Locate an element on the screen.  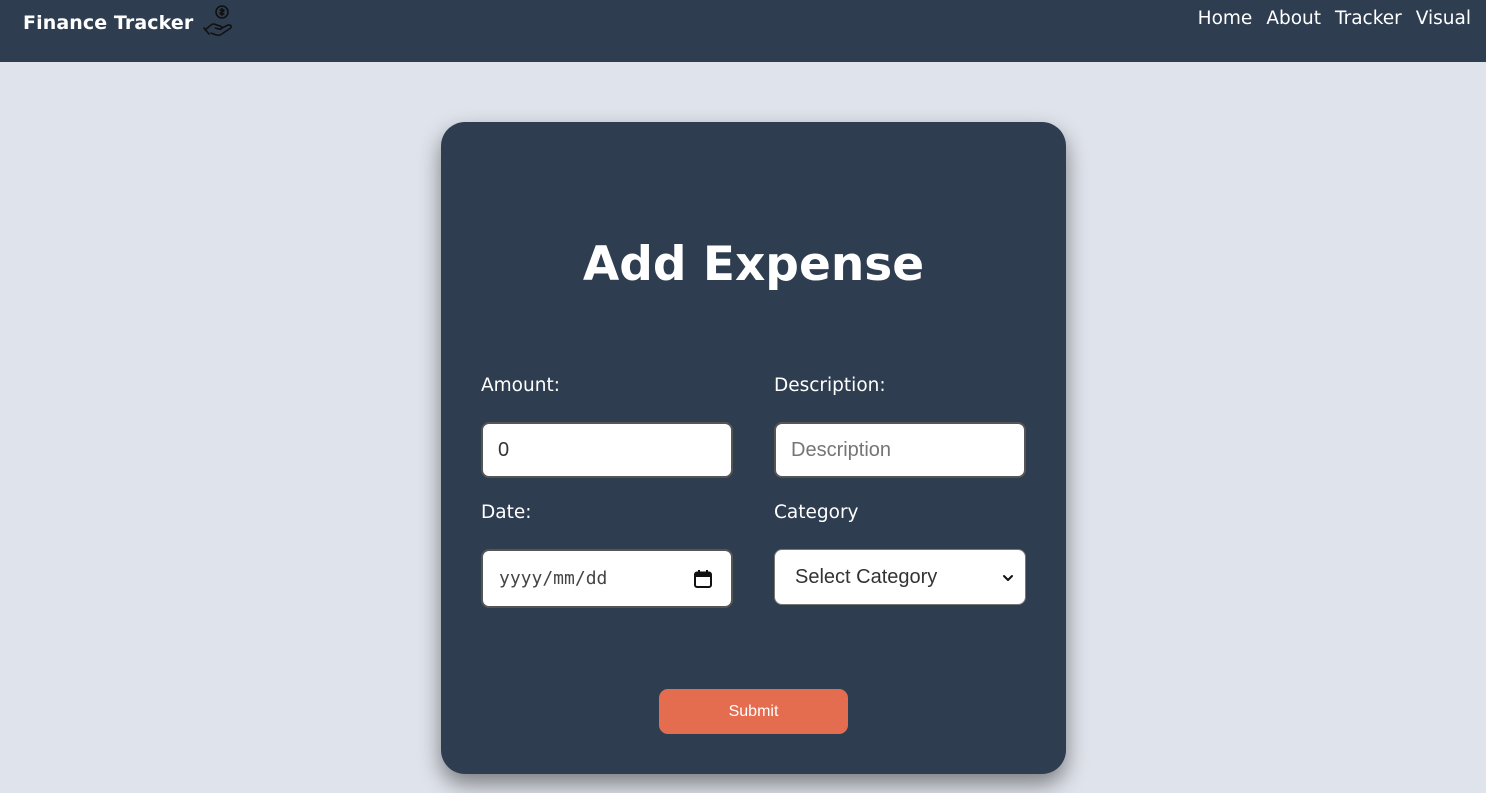
nav-link-about: About is located at coordinates (1293, 18).